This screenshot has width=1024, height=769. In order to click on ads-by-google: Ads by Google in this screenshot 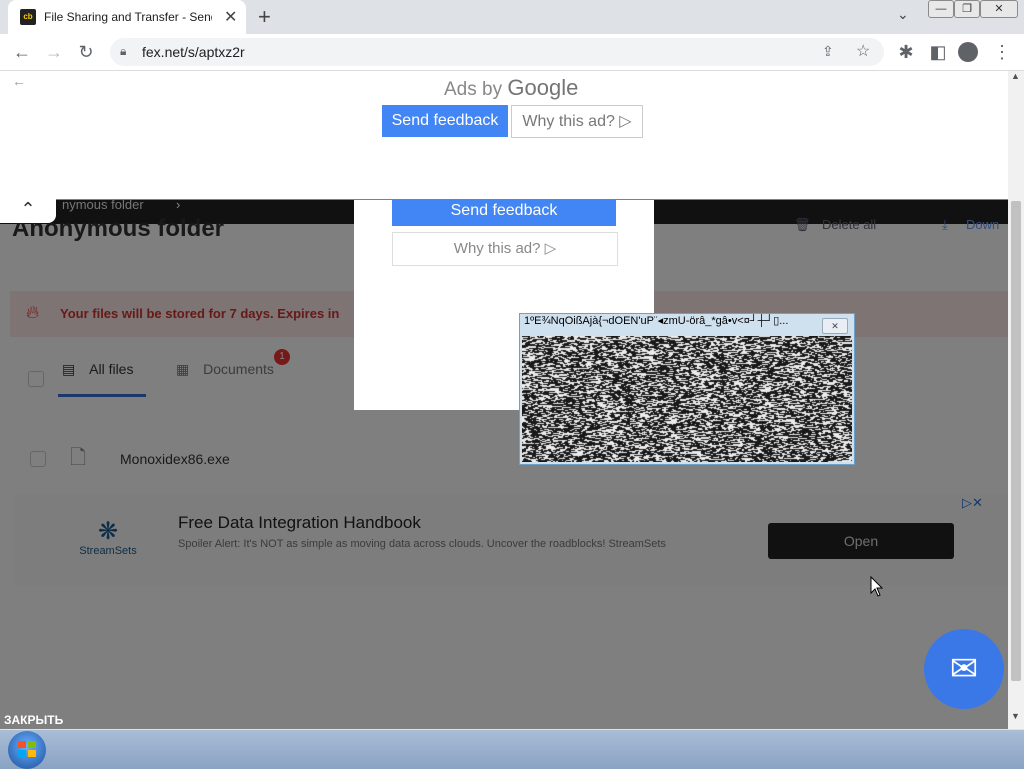, I will do `click(511, 88)`.